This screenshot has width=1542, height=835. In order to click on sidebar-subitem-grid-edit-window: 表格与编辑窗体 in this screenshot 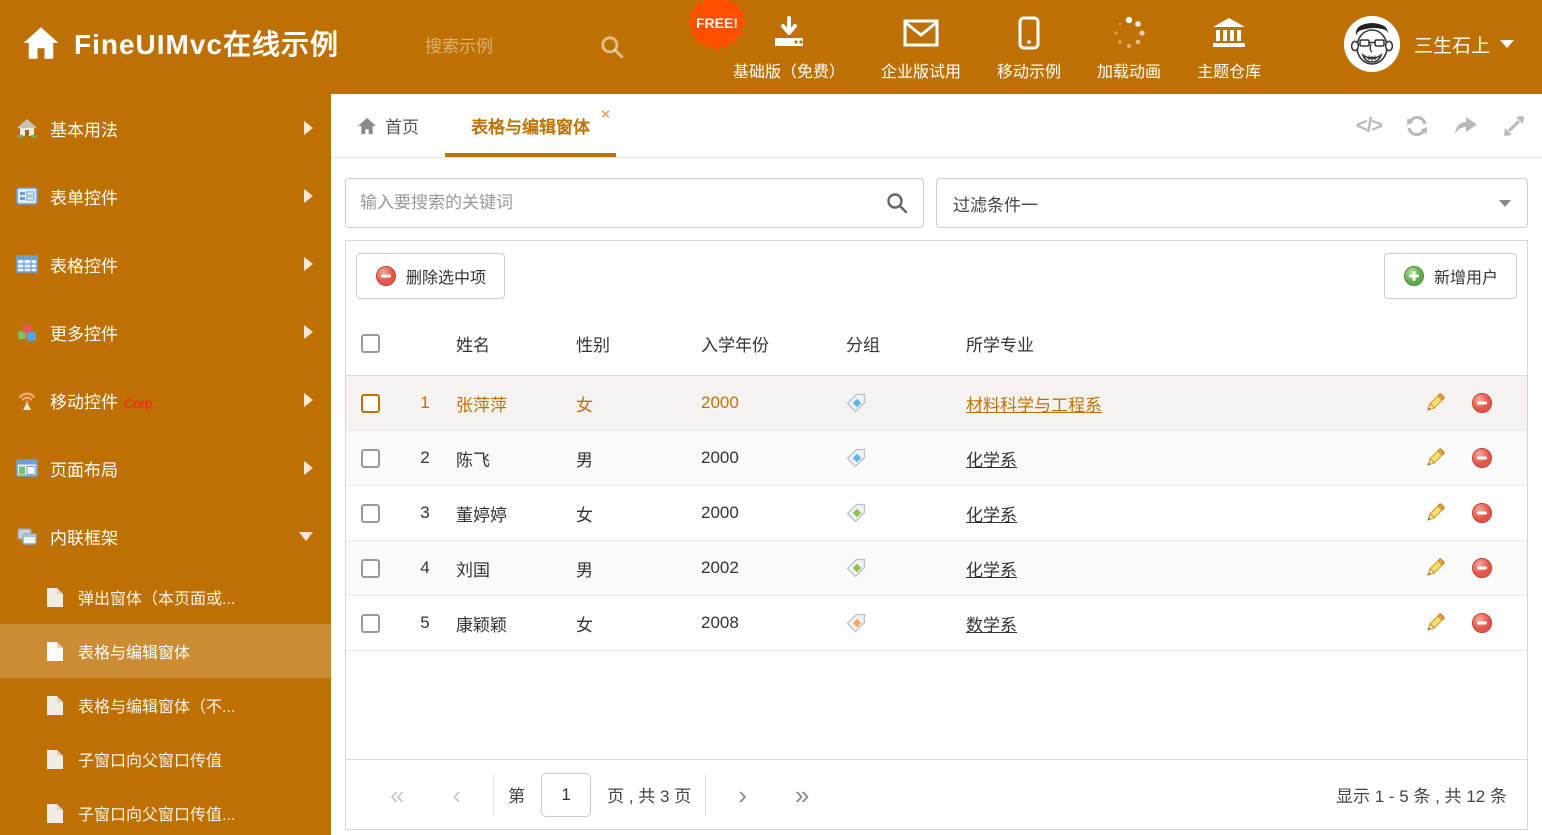, I will do `click(165, 651)`.